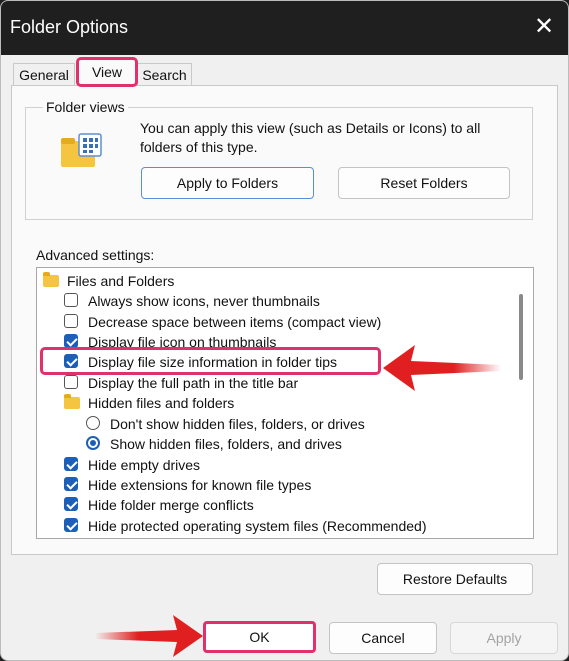 The height and width of the screenshot is (661, 569). I want to click on title-bar: Folder Options ✕, so click(284, 28).